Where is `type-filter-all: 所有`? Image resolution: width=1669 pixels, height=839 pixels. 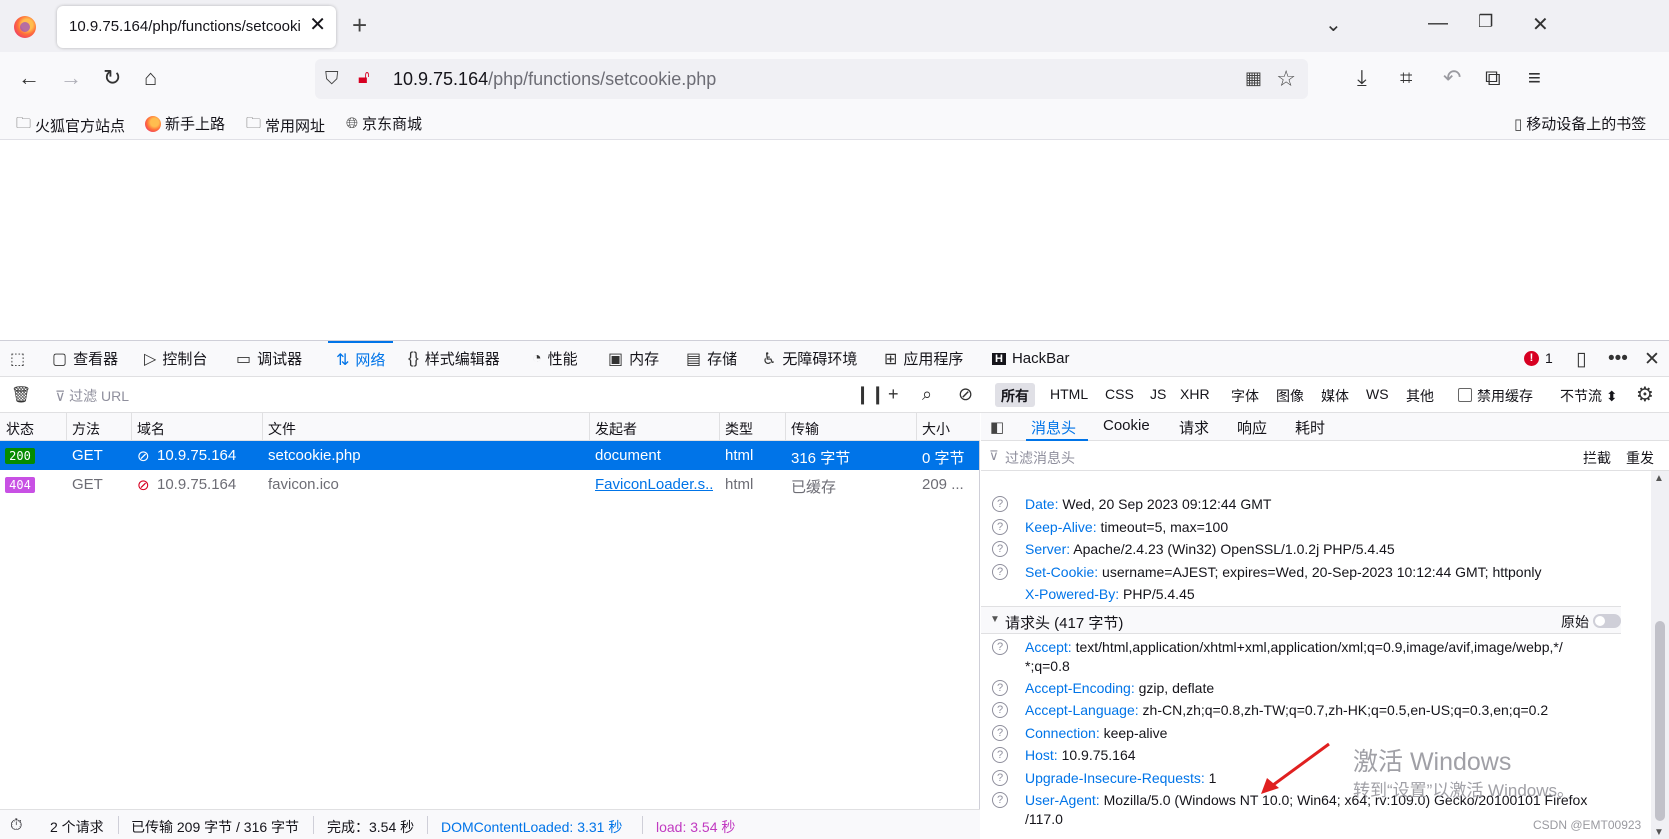
type-filter-all: 所有 is located at coordinates (1015, 395).